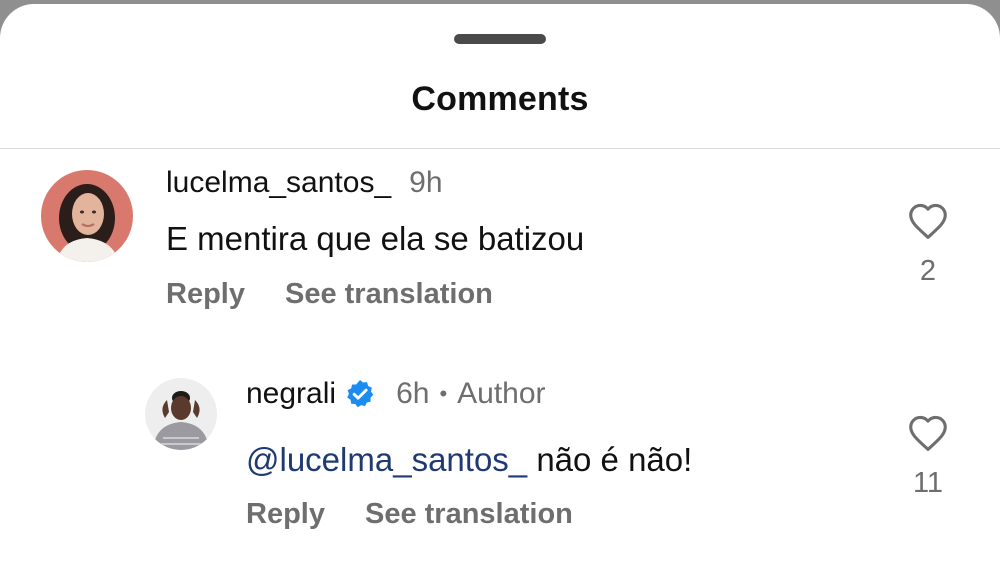  Describe the element at coordinates (928, 245) in the screenshot. I see `like-button: 2` at that location.